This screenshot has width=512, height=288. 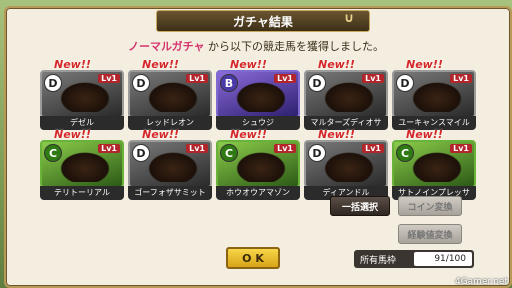 I want to click on rank-badge: B, so click(x=229, y=83).